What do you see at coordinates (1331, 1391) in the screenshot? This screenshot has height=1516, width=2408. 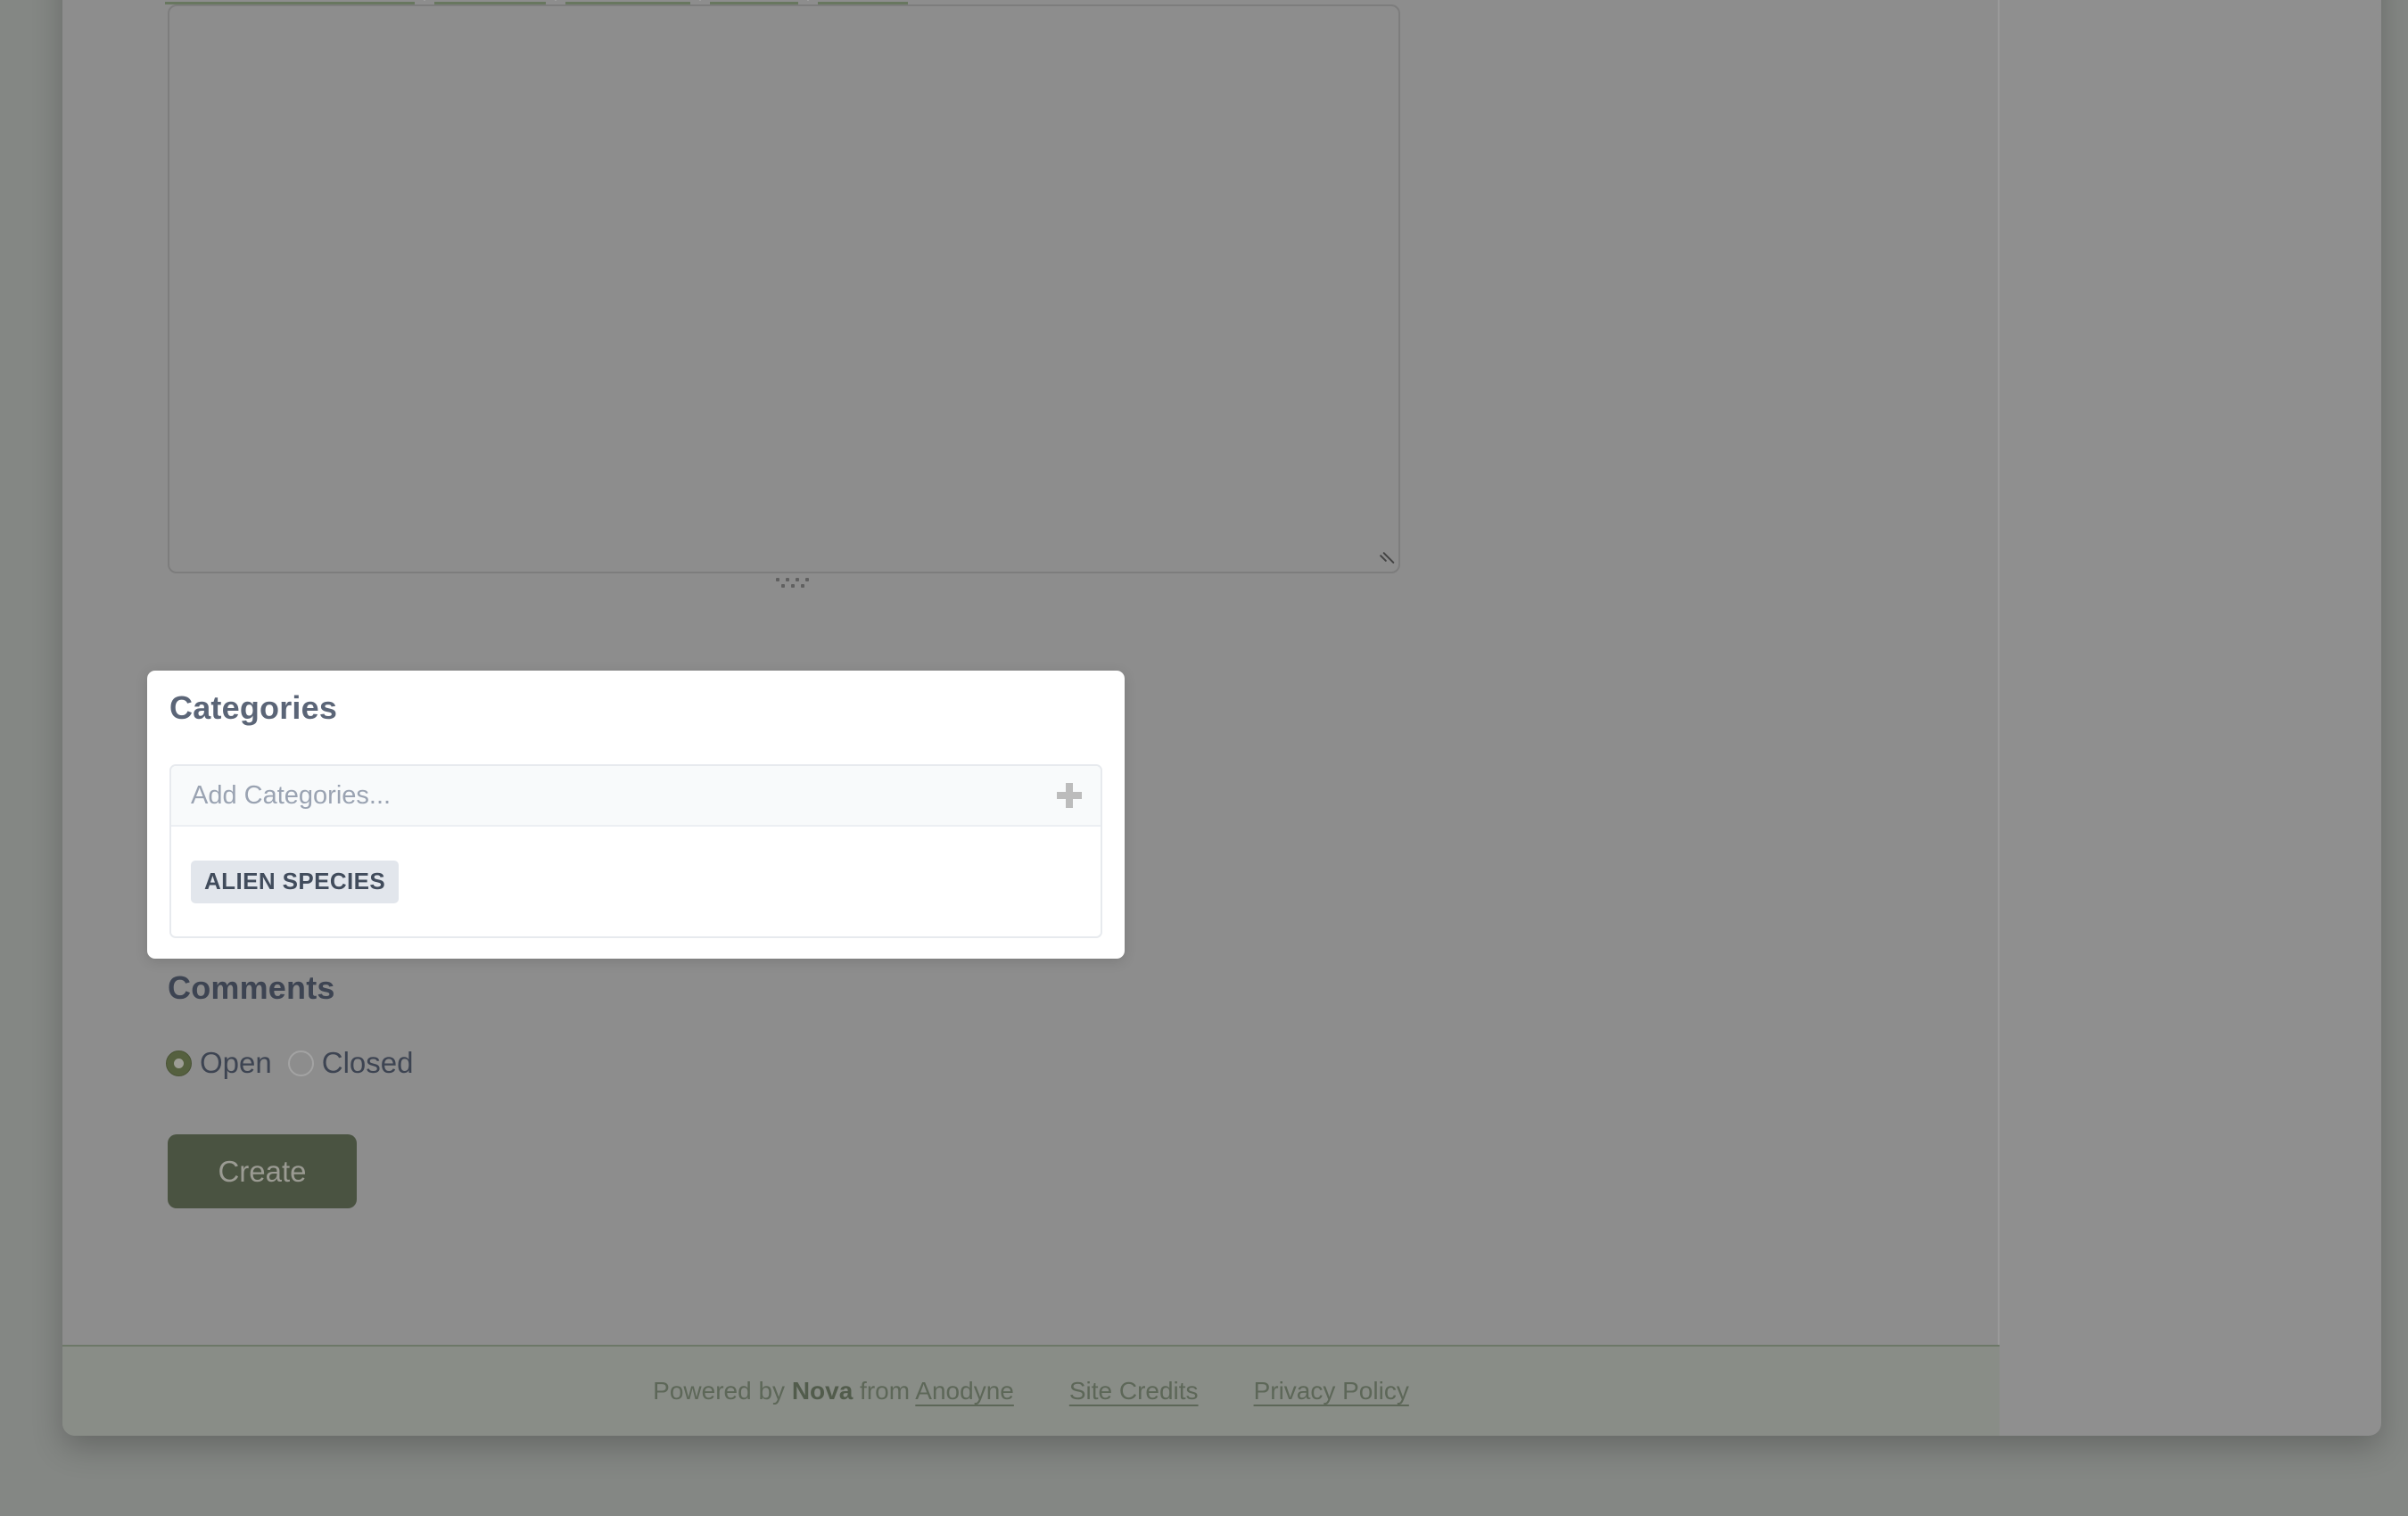 I see `privacy-policy-link: Privacy Policy` at bounding box center [1331, 1391].